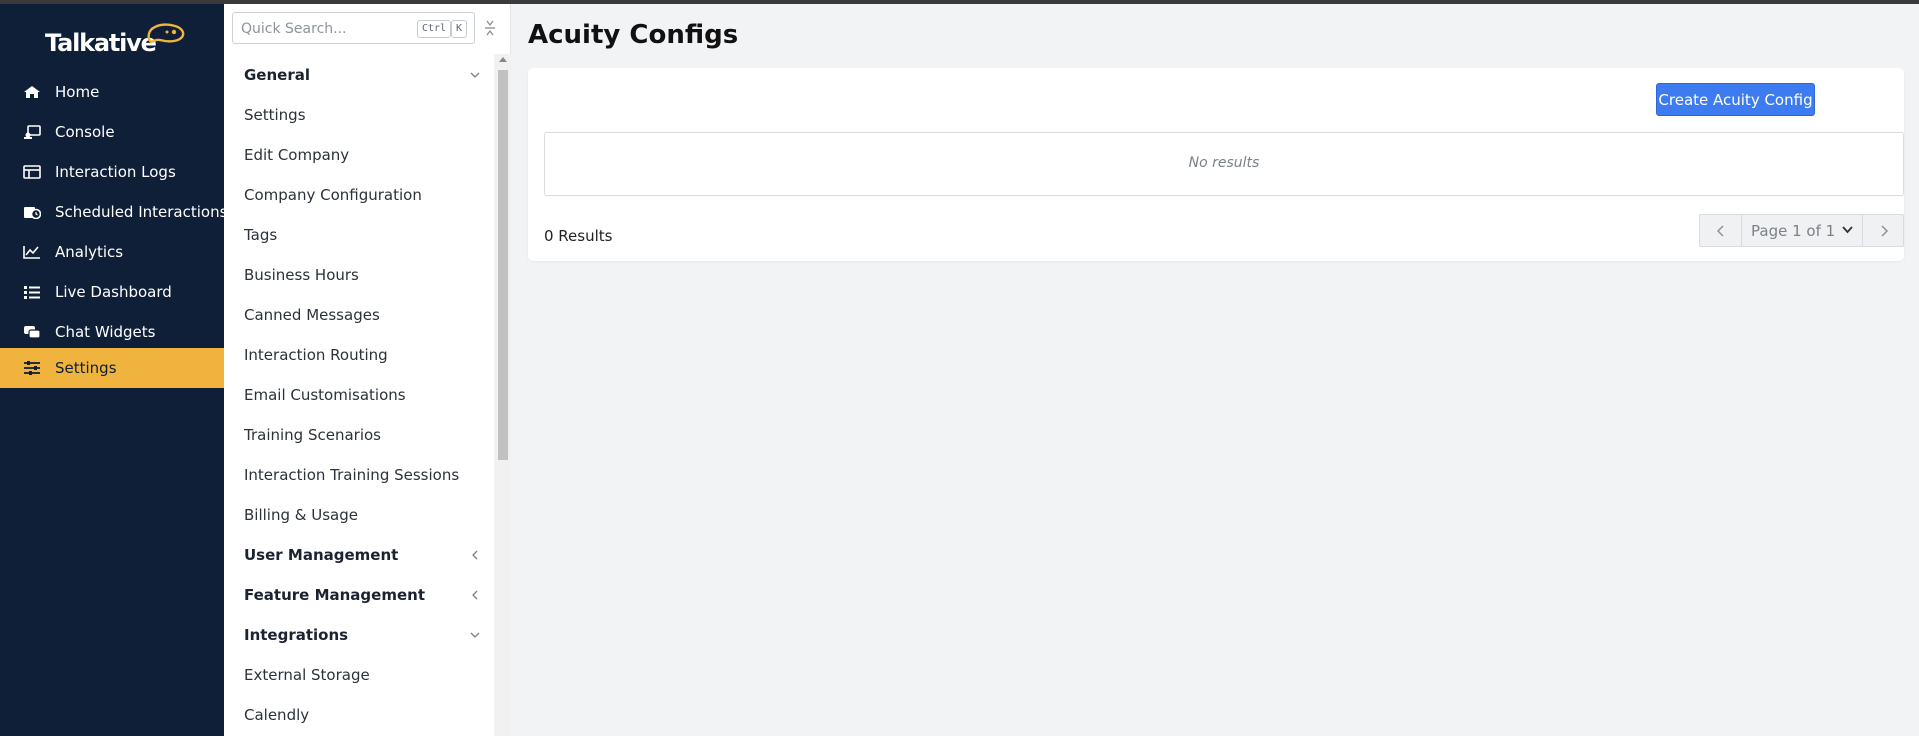 This screenshot has height=736, width=1919. Describe the element at coordinates (32, 213) in the screenshot. I see `calendar-clock-icon` at that location.